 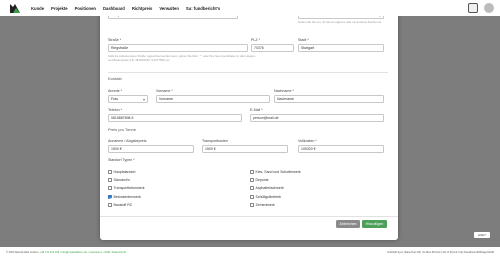 I want to click on vorname-input: Vorname, so click(x=213, y=99).